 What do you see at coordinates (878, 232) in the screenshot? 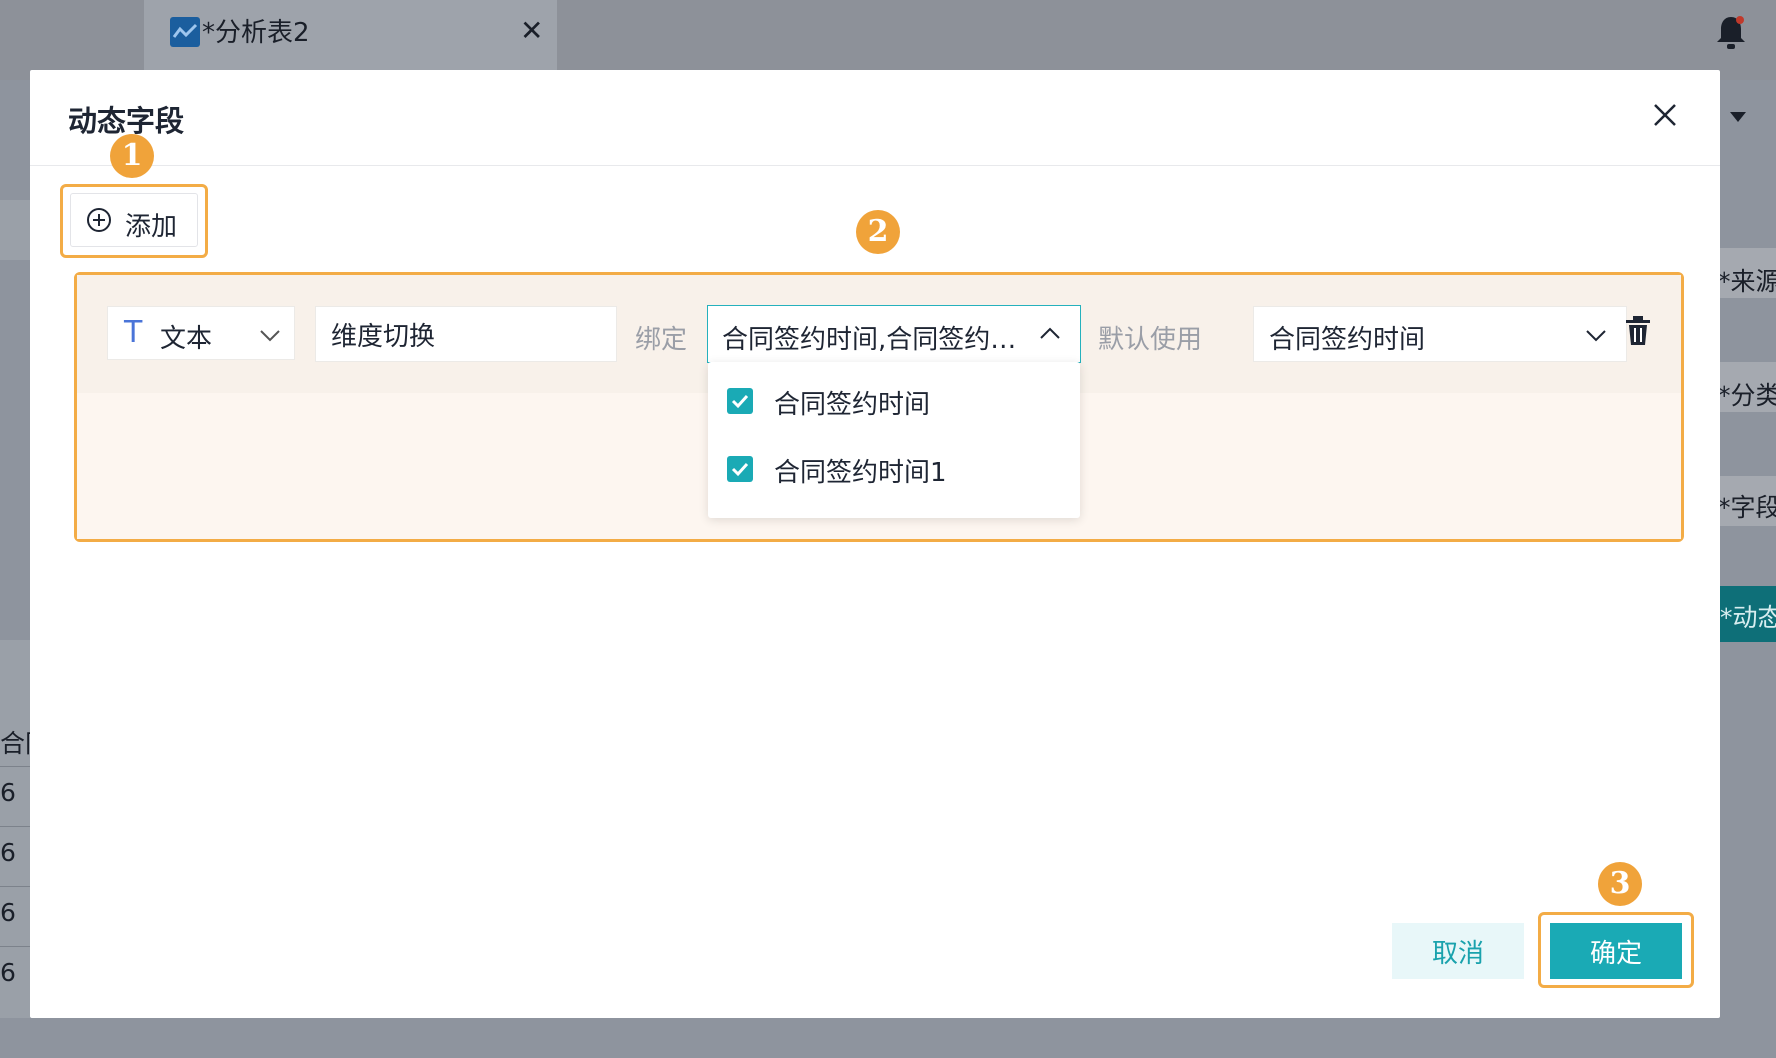
I see `callout-2: 2` at bounding box center [878, 232].